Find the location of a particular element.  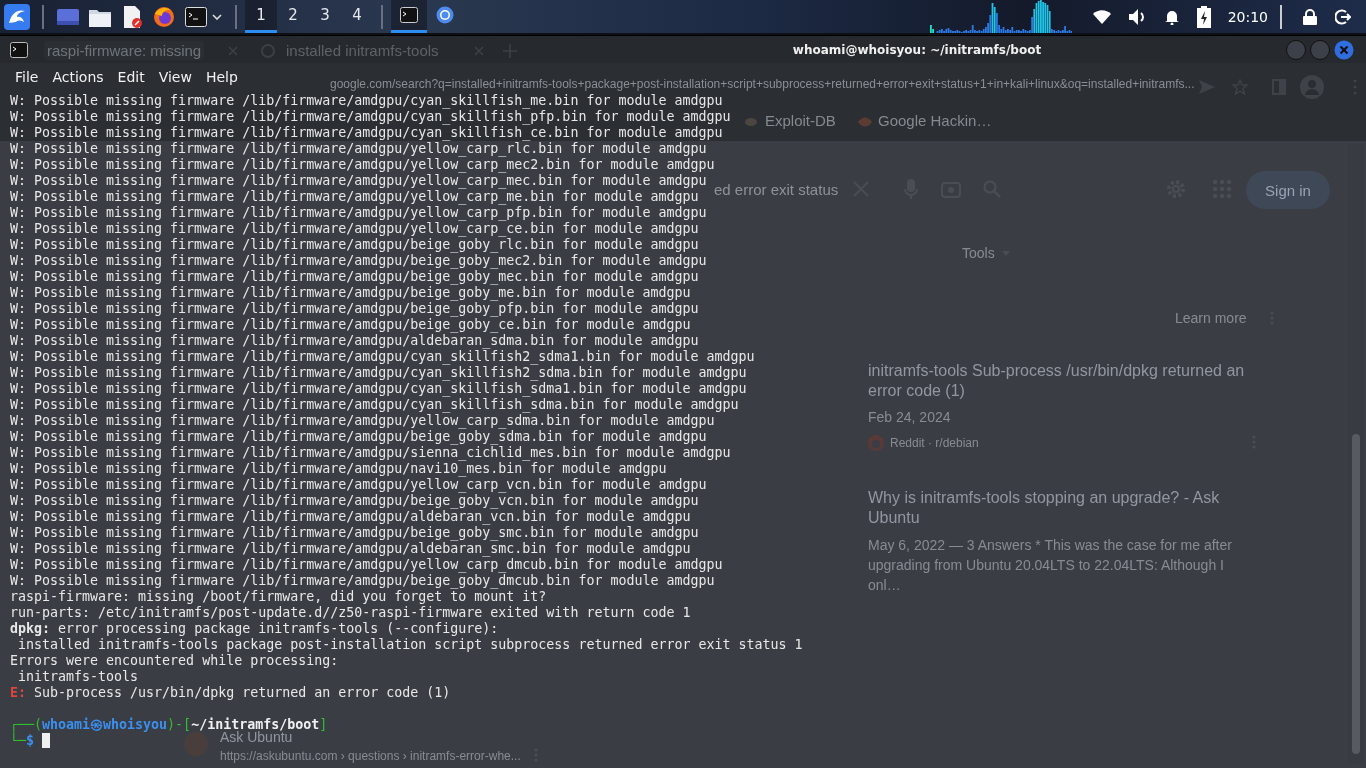

workspace-button: 3 is located at coordinates (325, 16).